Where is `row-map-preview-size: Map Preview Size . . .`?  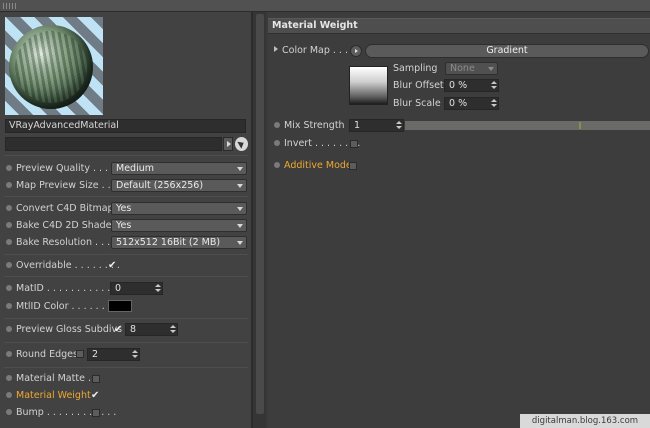 row-map-preview-size: Map Preview Size . . . is located at coordinates (61, 186).